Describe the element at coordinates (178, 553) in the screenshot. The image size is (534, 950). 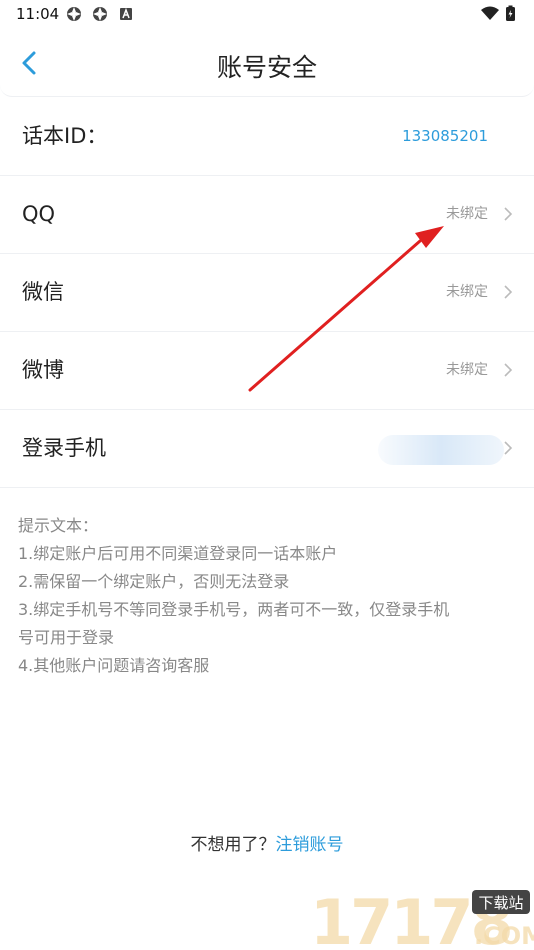
I see `tips-line: 1.绑定账户后可用不同渠道登录同一话本账户` at that location.